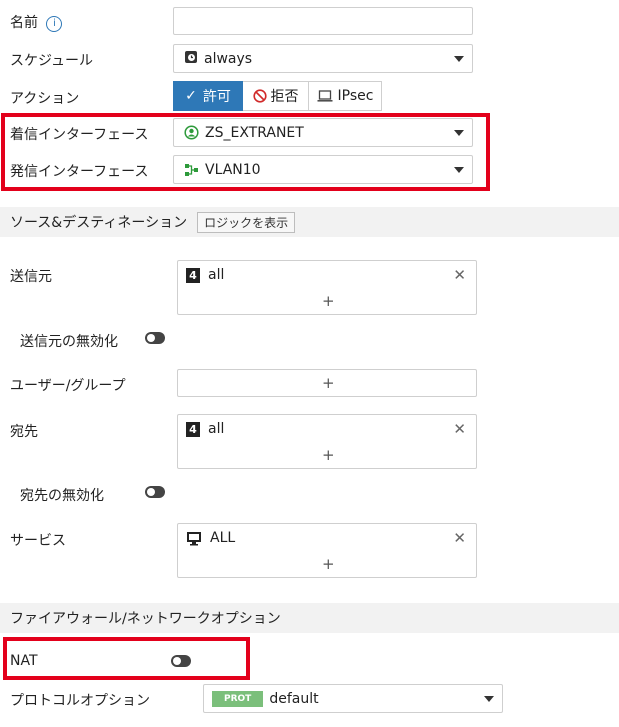 This screenshot has height=727, width=619. I want to click on action-deny-button: 拒否, so click(276, 96).